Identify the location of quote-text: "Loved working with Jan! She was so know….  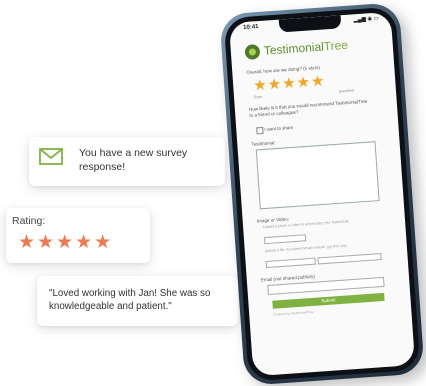
(130, 300).